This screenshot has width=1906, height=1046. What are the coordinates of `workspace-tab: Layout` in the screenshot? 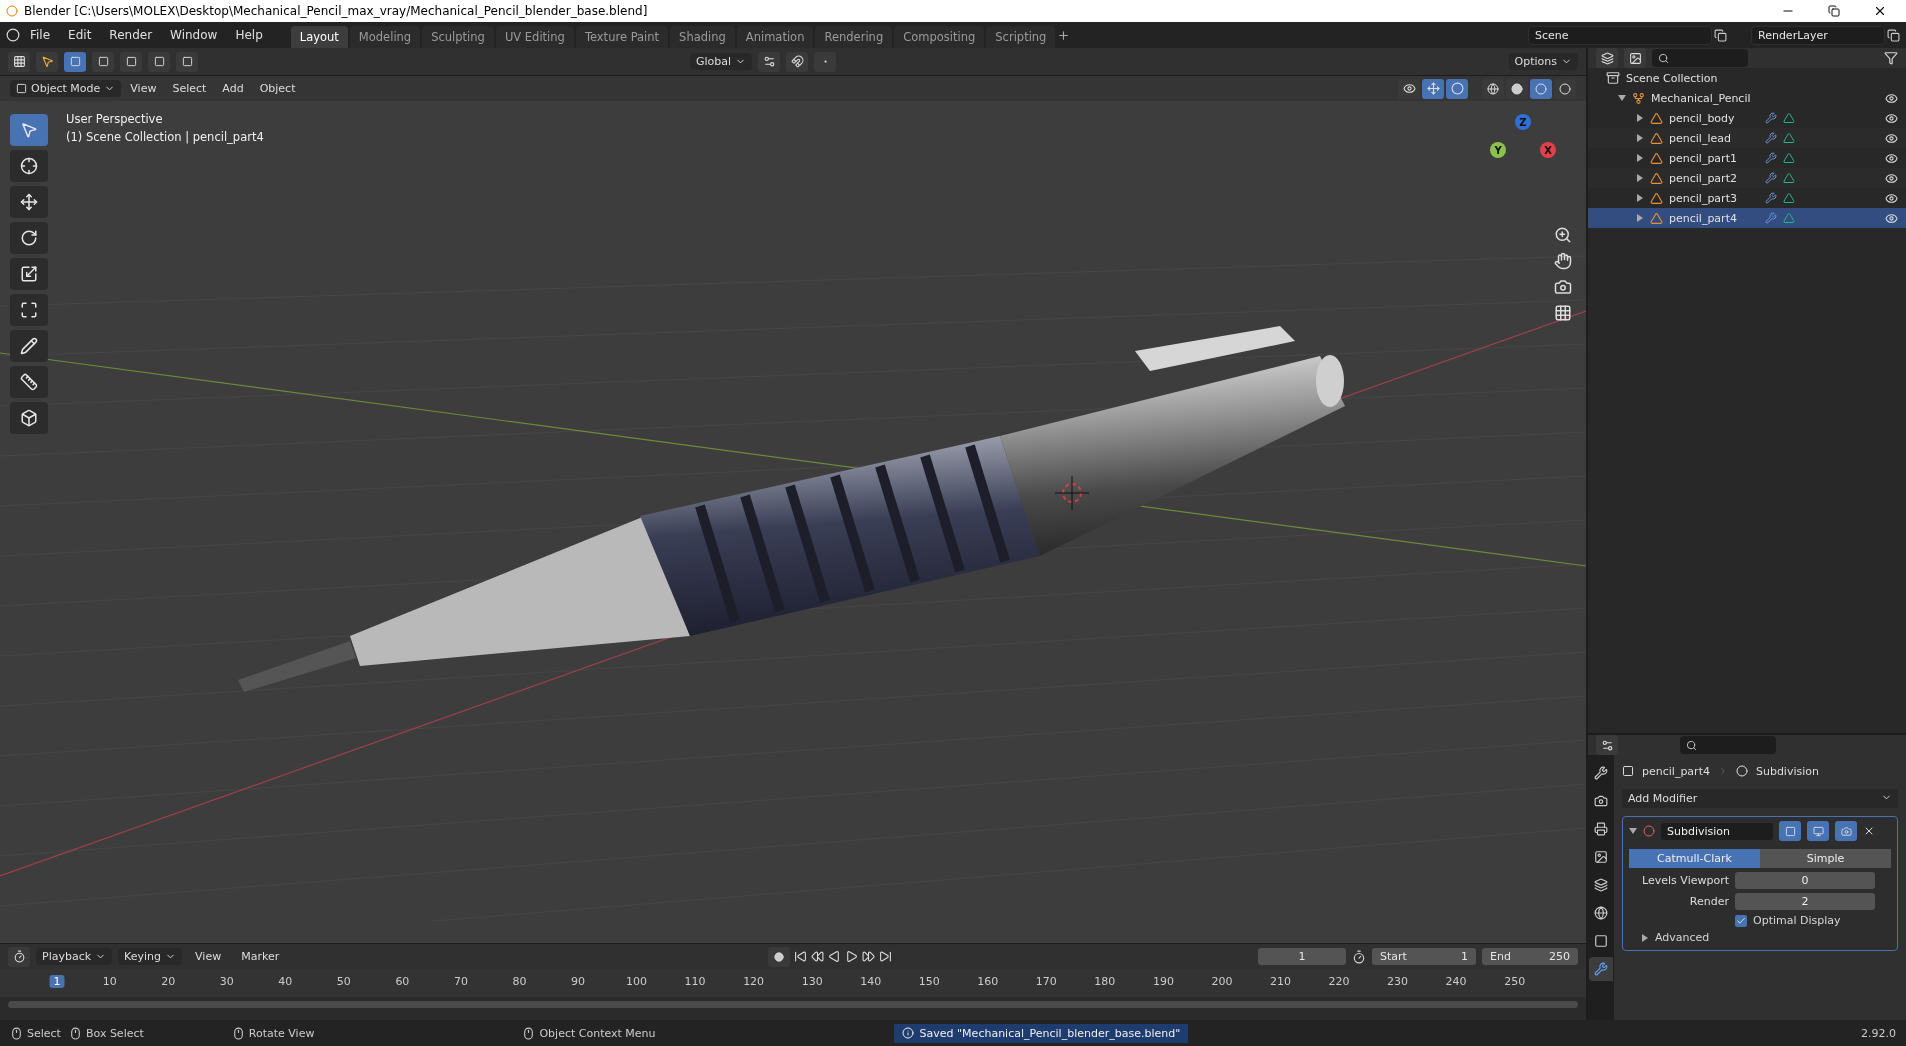 It's located at (319, 36).